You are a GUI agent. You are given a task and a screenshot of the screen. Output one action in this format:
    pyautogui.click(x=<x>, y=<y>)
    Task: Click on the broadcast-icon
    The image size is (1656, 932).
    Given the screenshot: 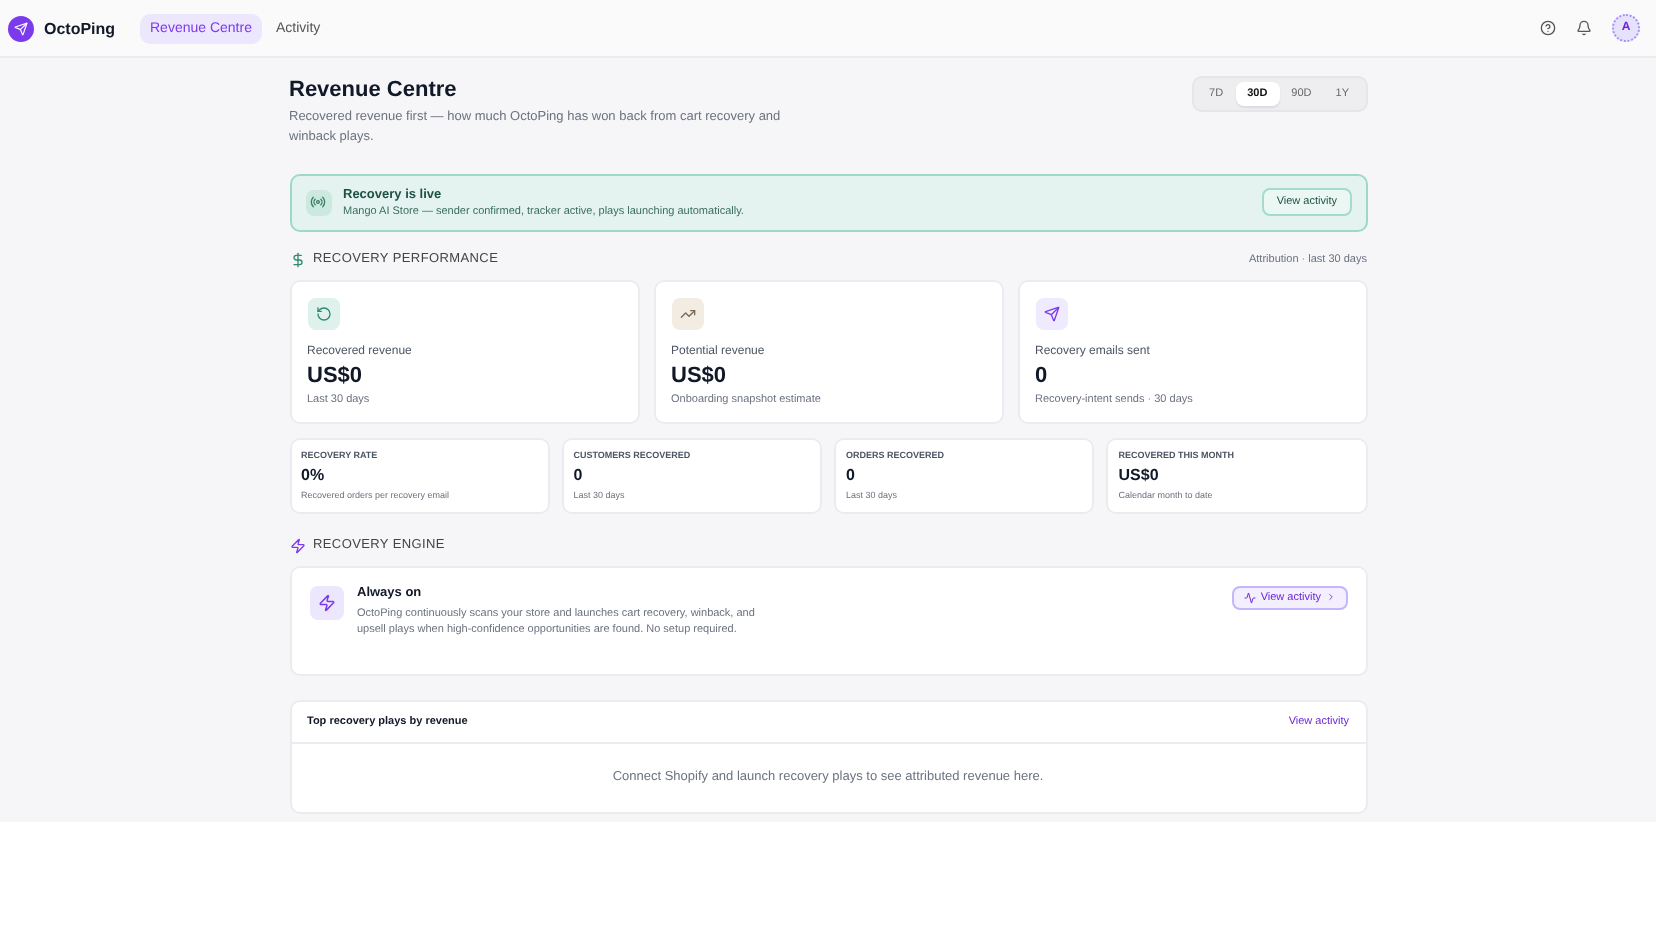 What is the action you would take?
    pyautogui.click(x=318, y=202)
    